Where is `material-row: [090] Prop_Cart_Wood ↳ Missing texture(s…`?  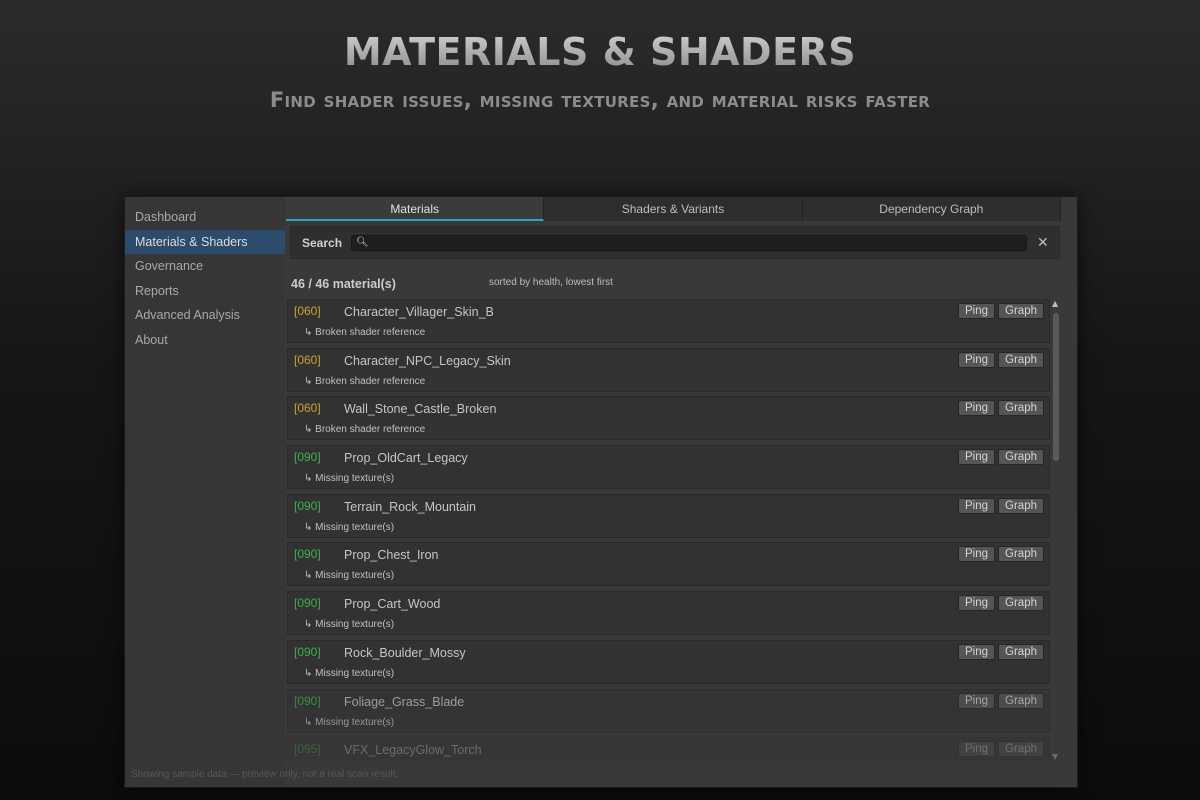
material-row: [090] Prop_Cart_Wood ↳ Missing texture(s… is located at coordinates (668, 613).